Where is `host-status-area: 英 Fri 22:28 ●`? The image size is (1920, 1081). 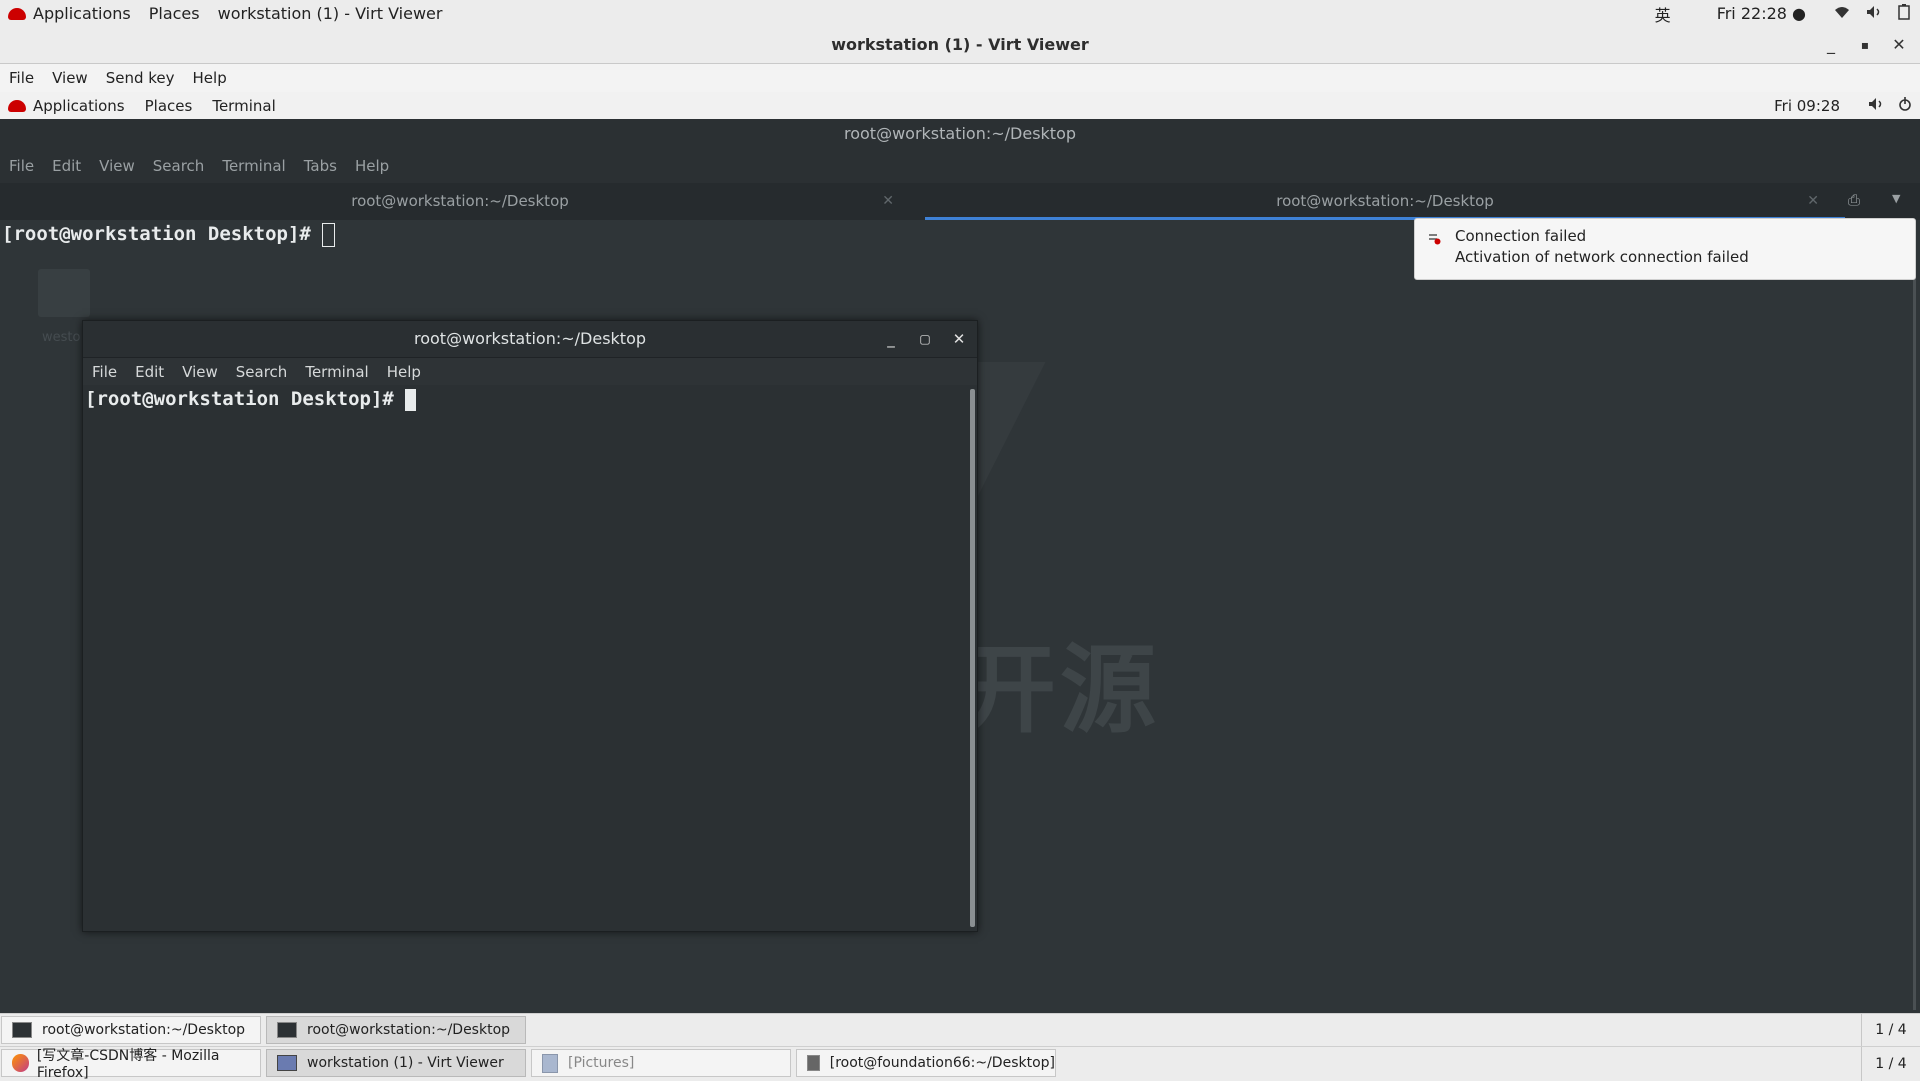
host-status-area: 英 Fri 22:28 ● is located at coordinates (1787, 13).